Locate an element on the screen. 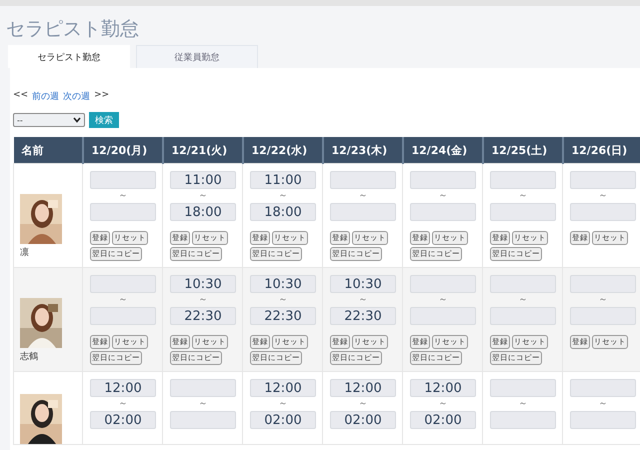 This screenshot has height=450, width=640. column-header: 12/20(月) is located at coordinates (120, 150).